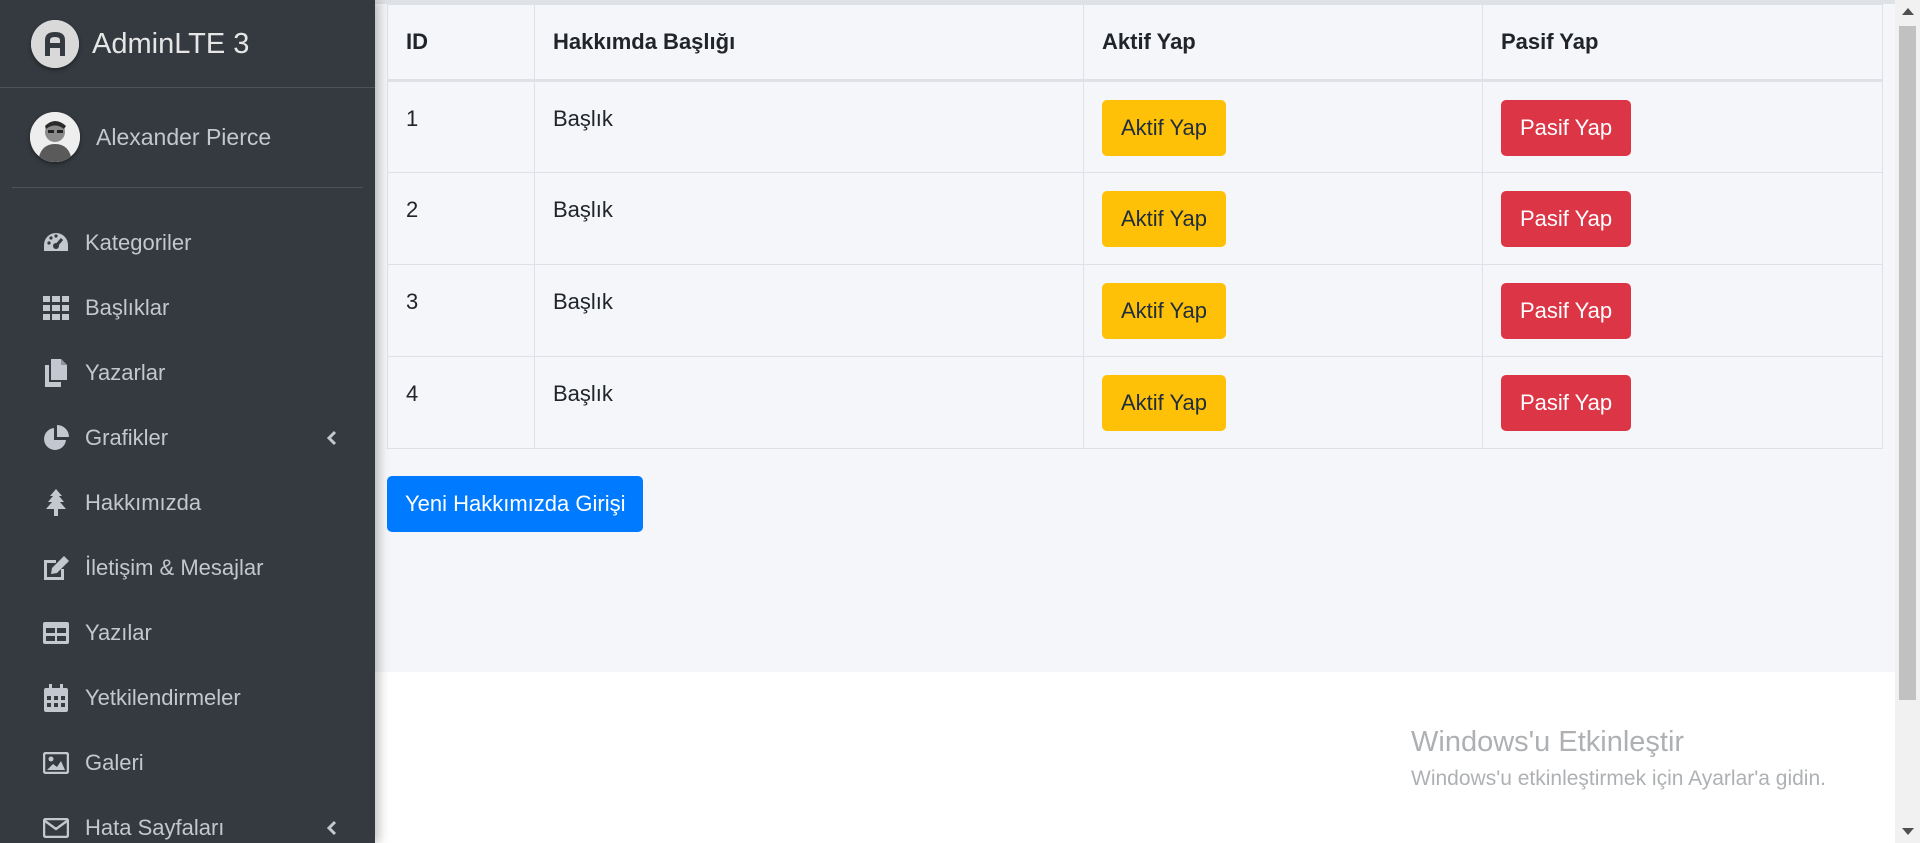  I want to click on grid-icon, so click(56, 308).